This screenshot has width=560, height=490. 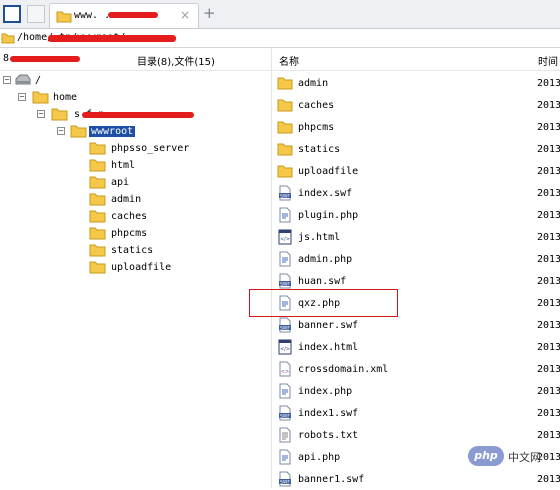 I want to click on html-icon: </>, so click(x=285, y=237).